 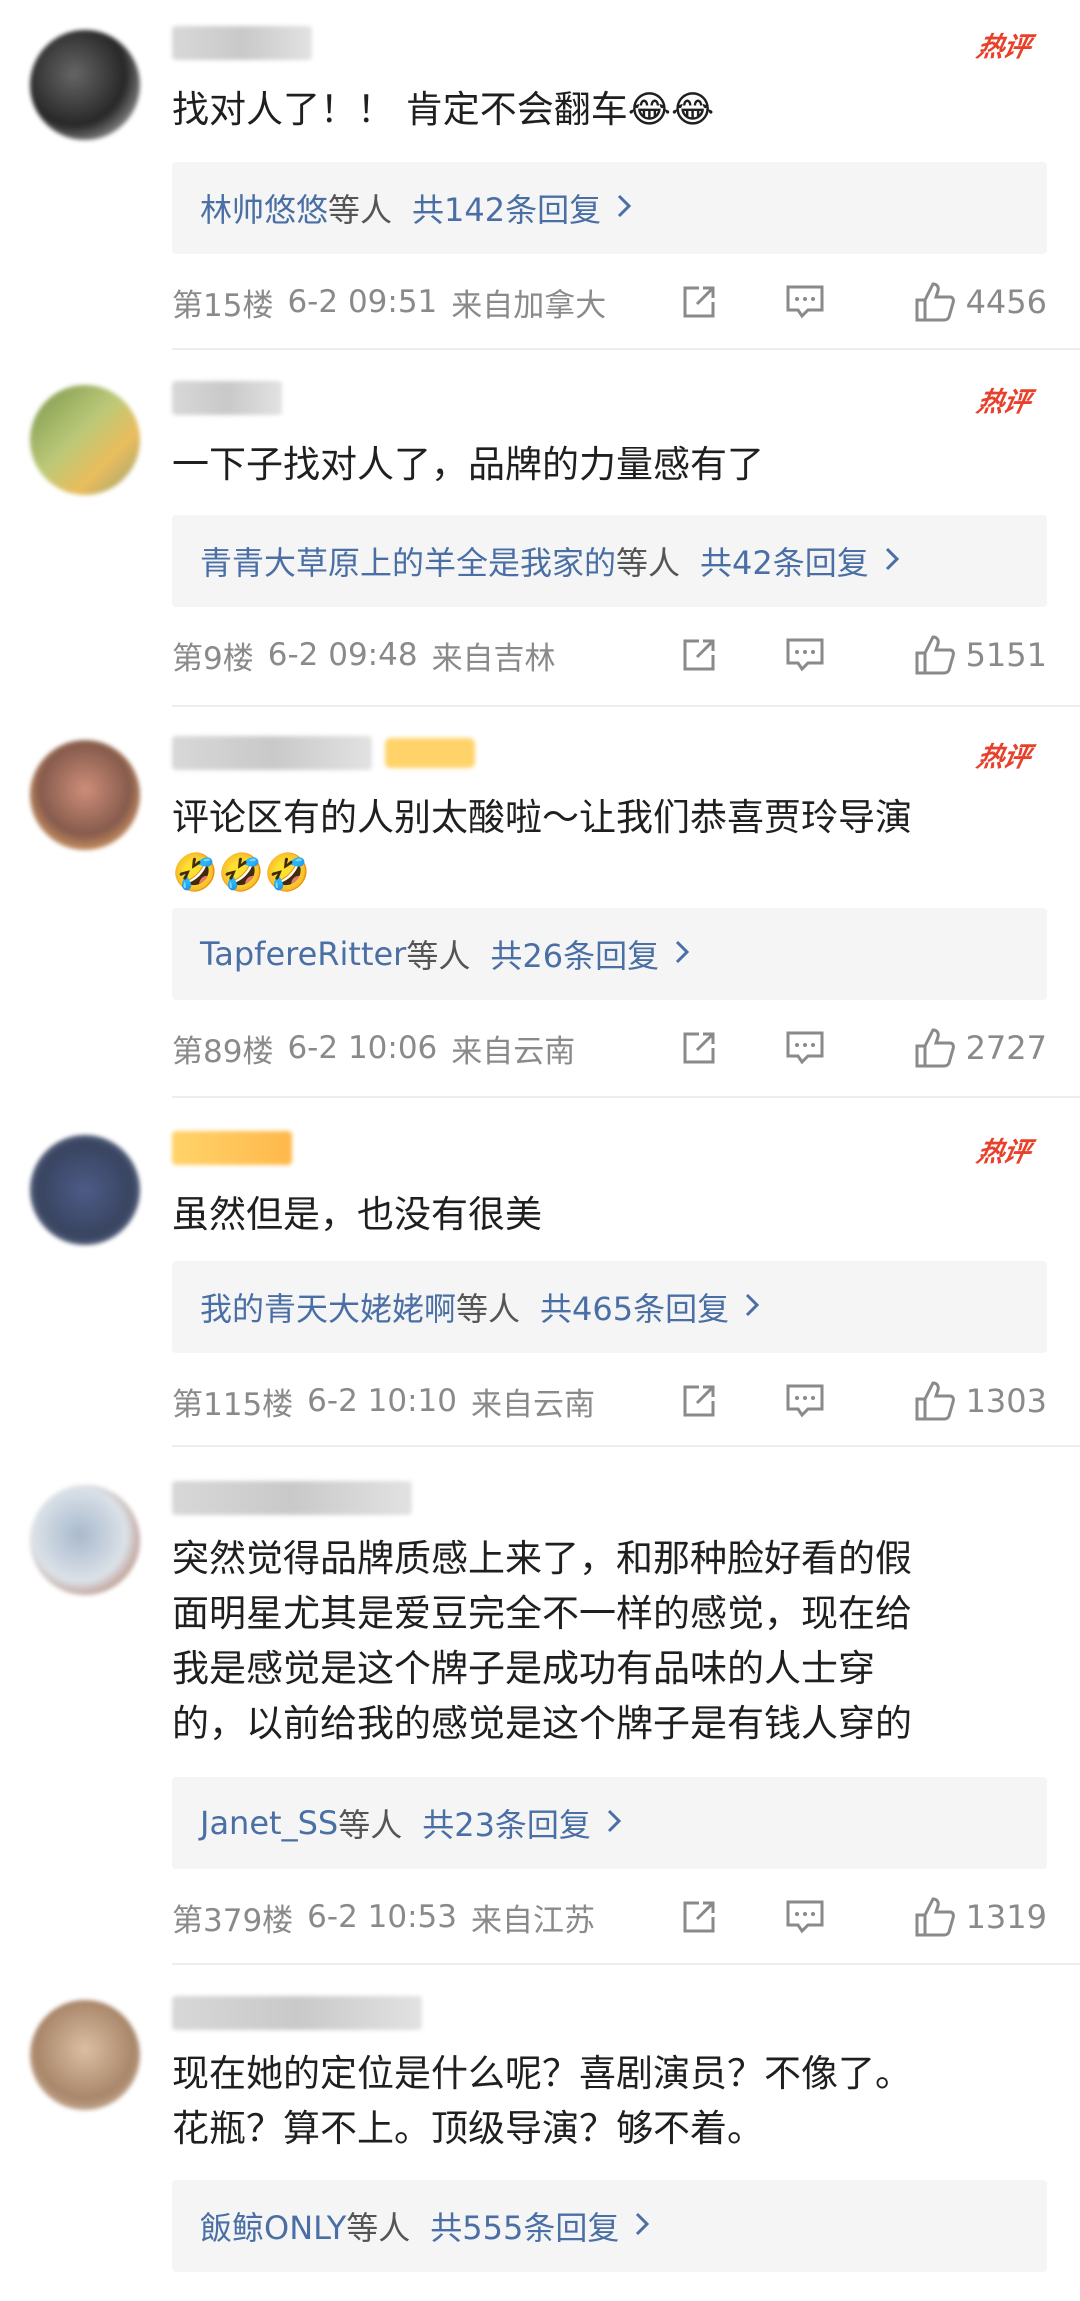 What do you see at coordinates (493, 658) in the screenshot?
I see `location: 来自吉林` at bounding box center [493, 658].